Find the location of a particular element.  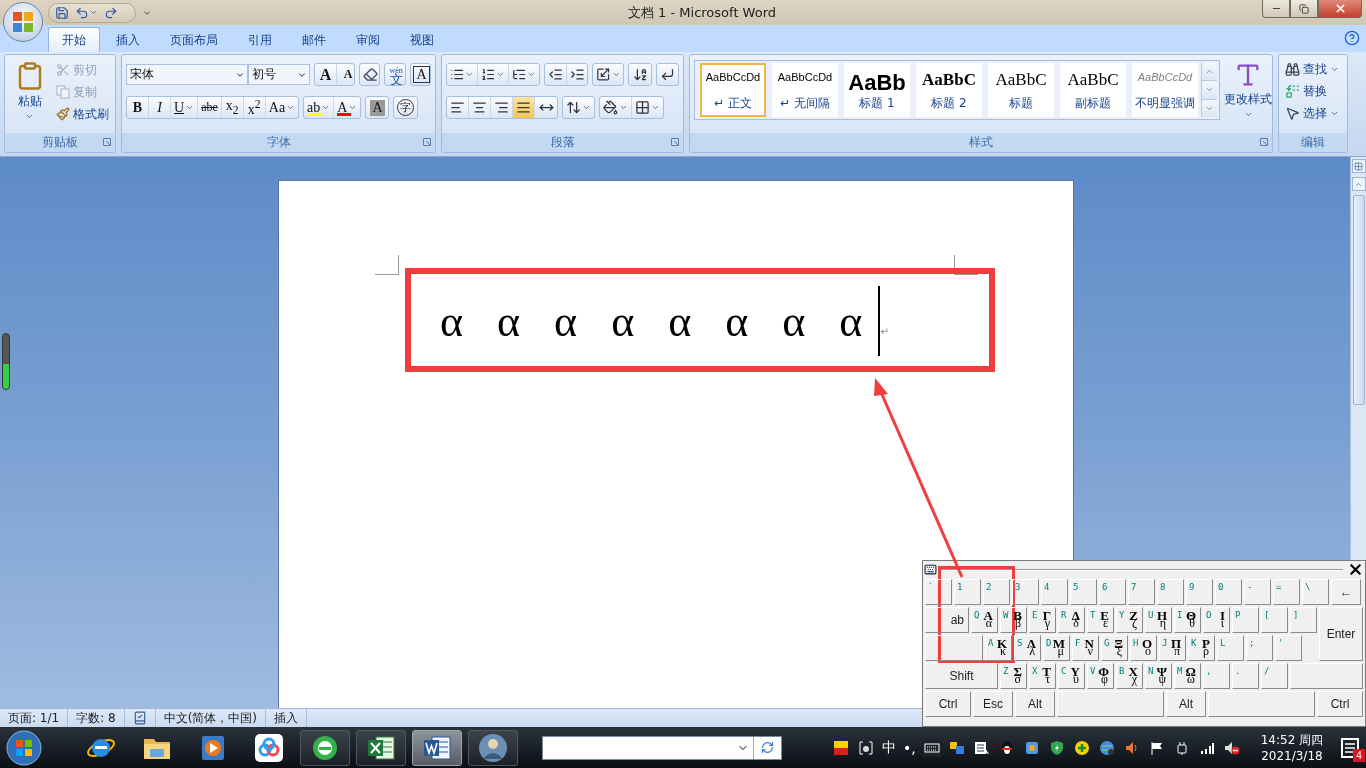

keyboard-key: P is located at coordinates (1245, 620).